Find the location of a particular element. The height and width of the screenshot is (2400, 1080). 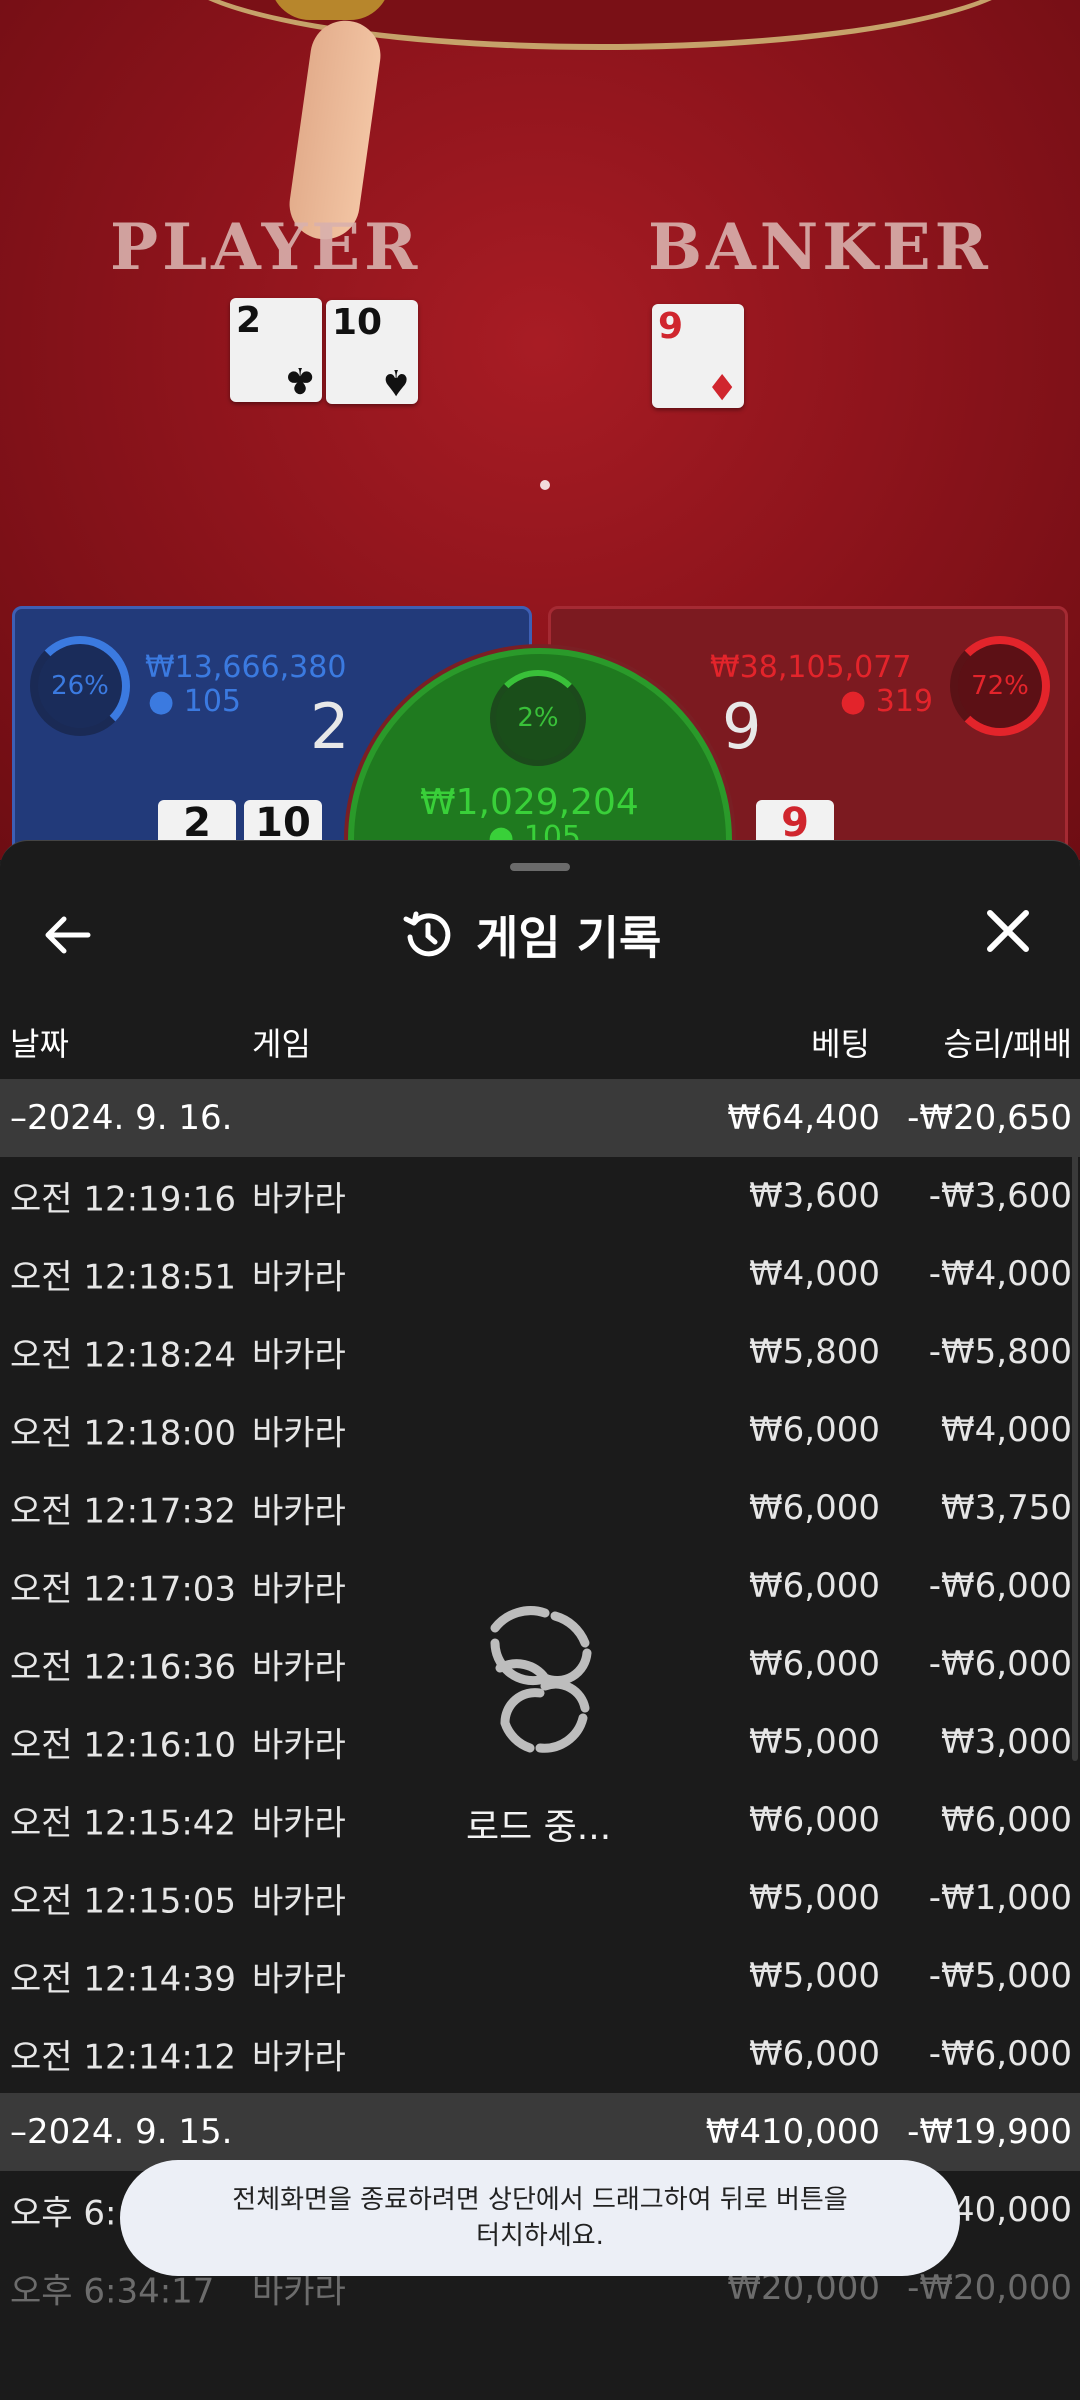

date-group-row: –2024. 9. 16. ₩64,400 -₩20,650 is located at coordinates (540, 1118).